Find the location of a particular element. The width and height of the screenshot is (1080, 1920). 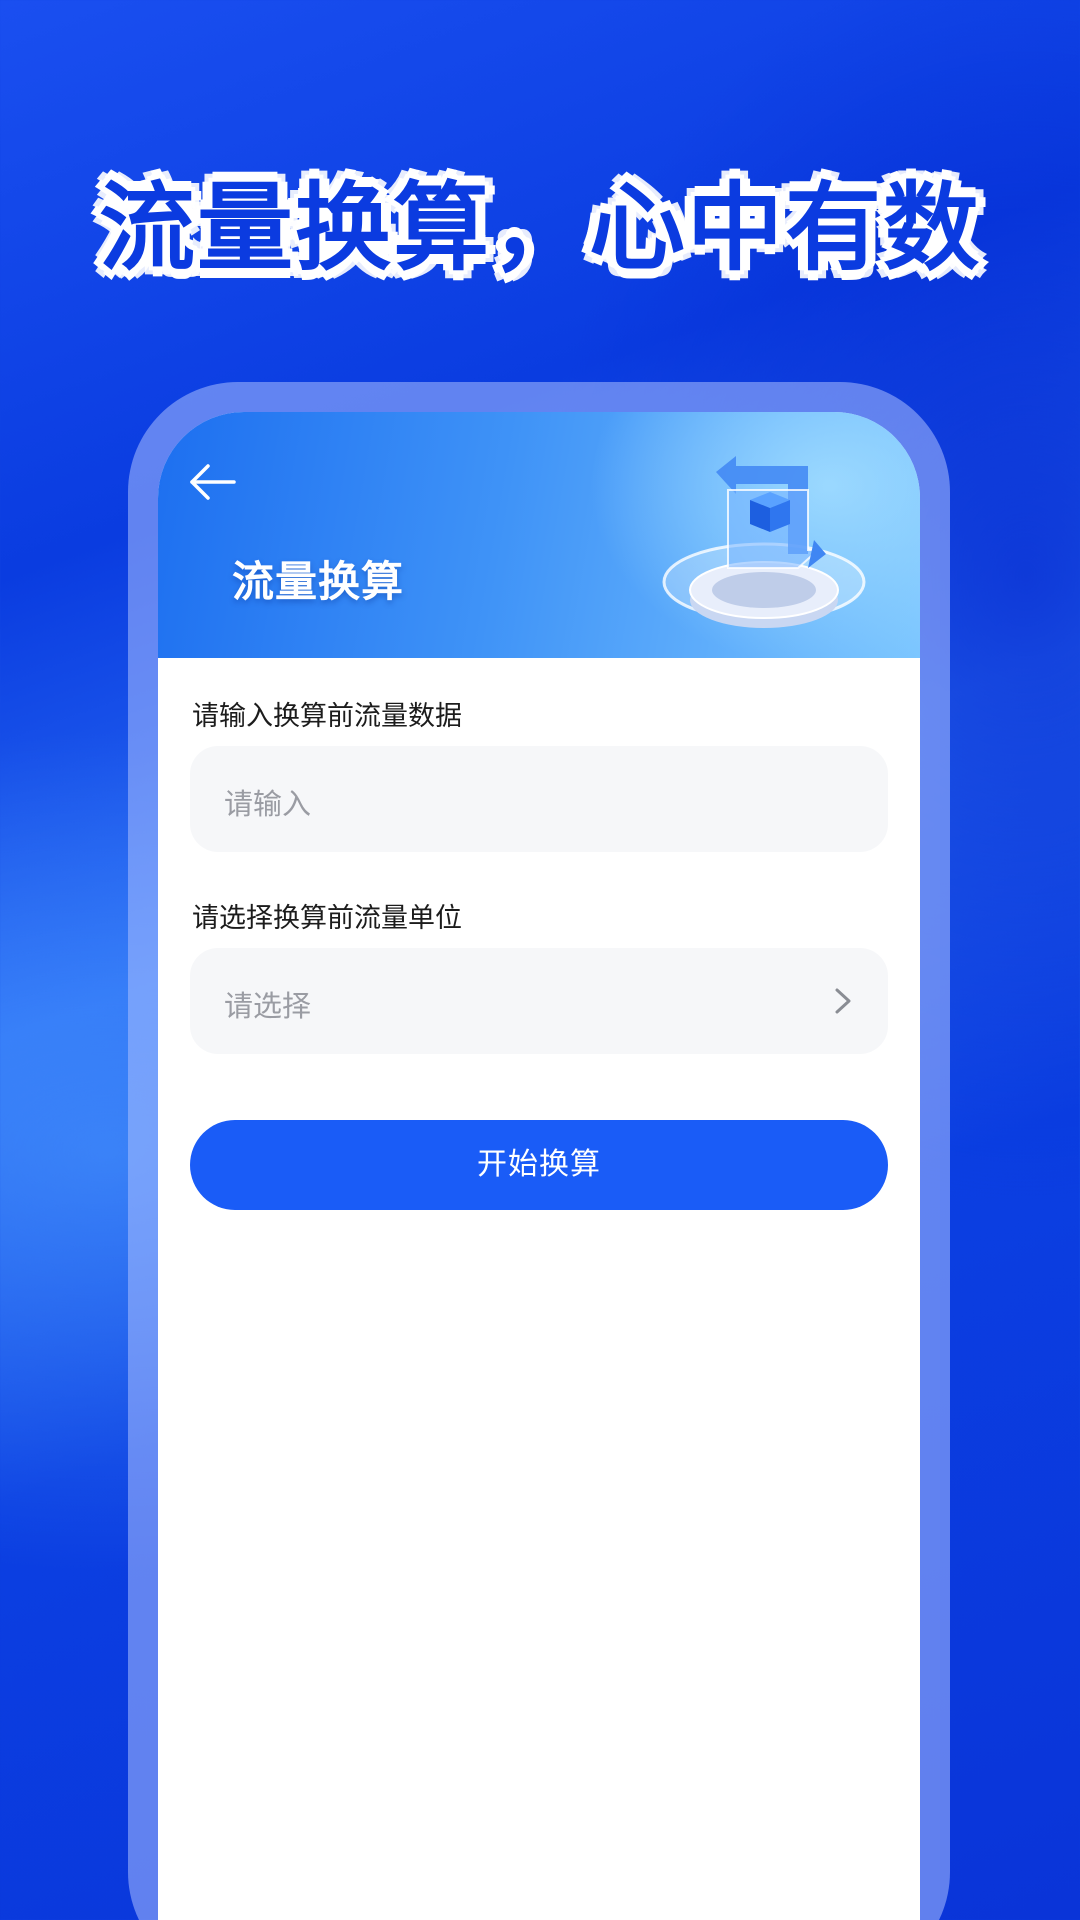

amount-placeholder: 请输入 is located at coordinates (268, 804).